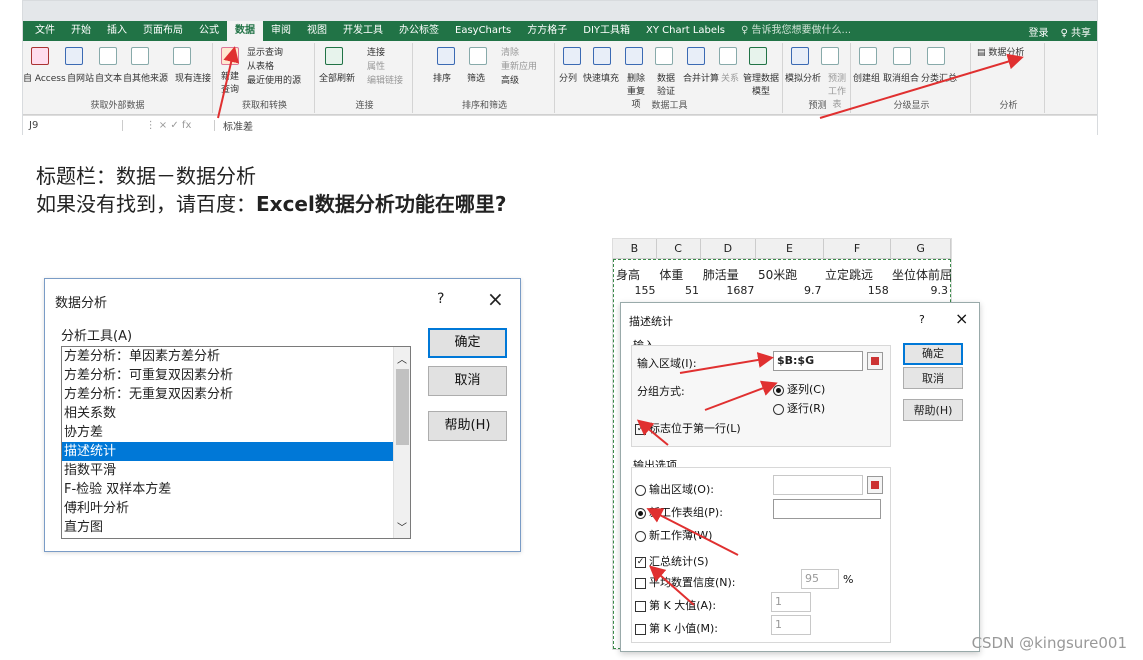 The height and width of the screenshot is (660, 1143). I want to click on tab-diy-toolbox: DIY工具箱, so click(606, 31).